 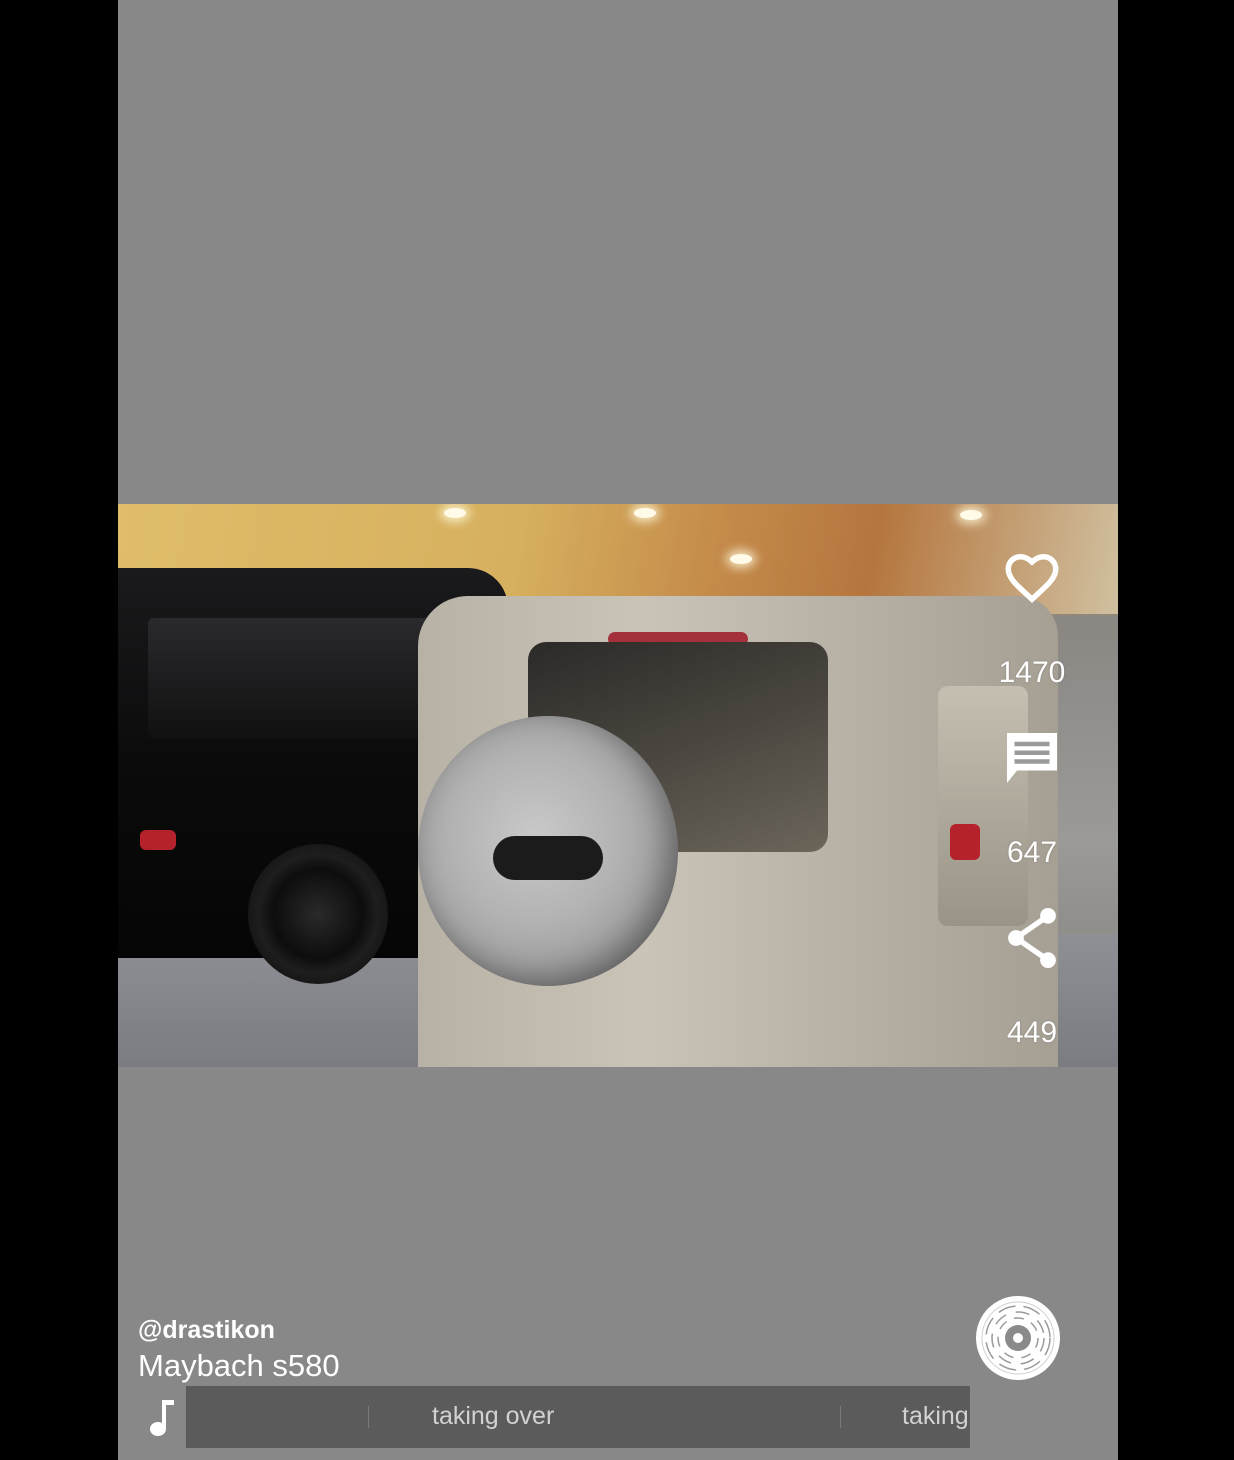 I want to click on video-spare-wheel, so click(x=548, y=851).